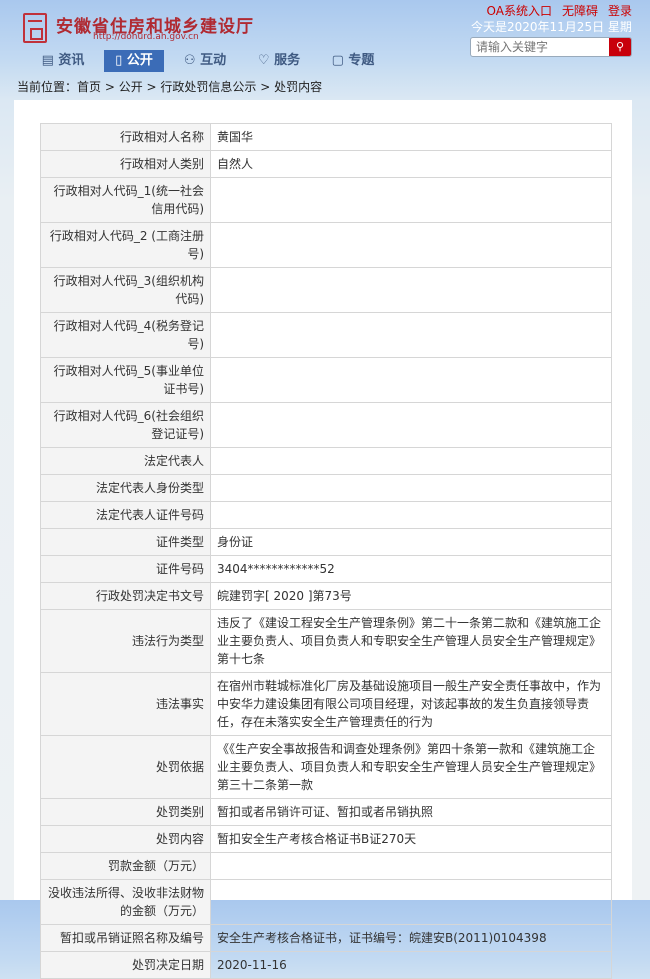  What do you see at coordinates (541, 47) in the screenshot?
I see `search-input` at bounding box center [541, 47].